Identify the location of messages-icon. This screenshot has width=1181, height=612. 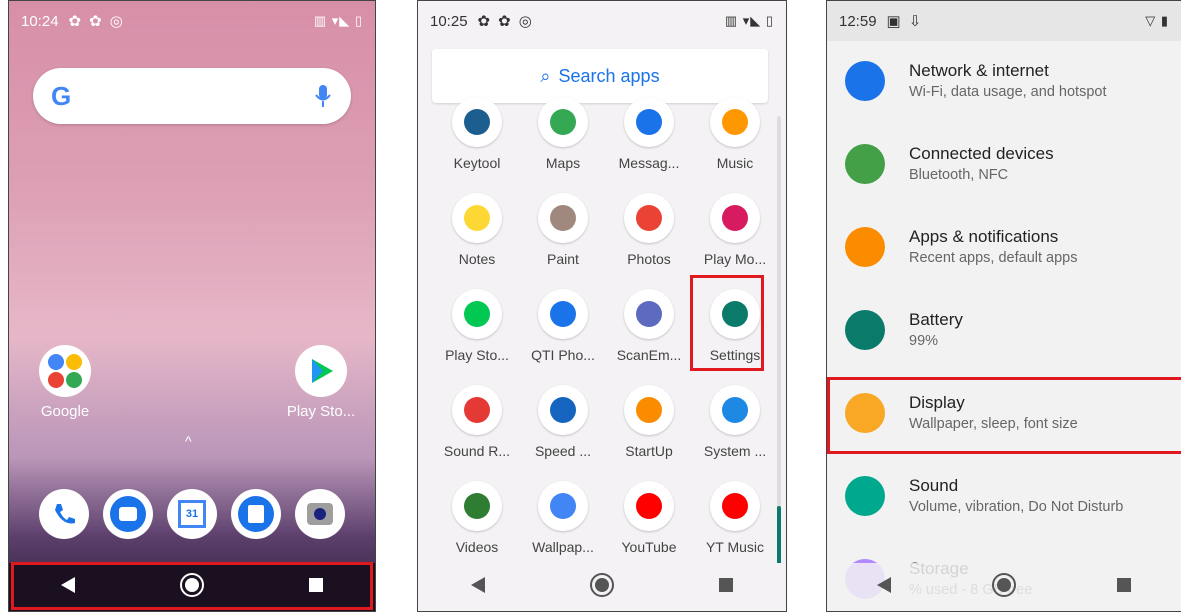
(128, 514).